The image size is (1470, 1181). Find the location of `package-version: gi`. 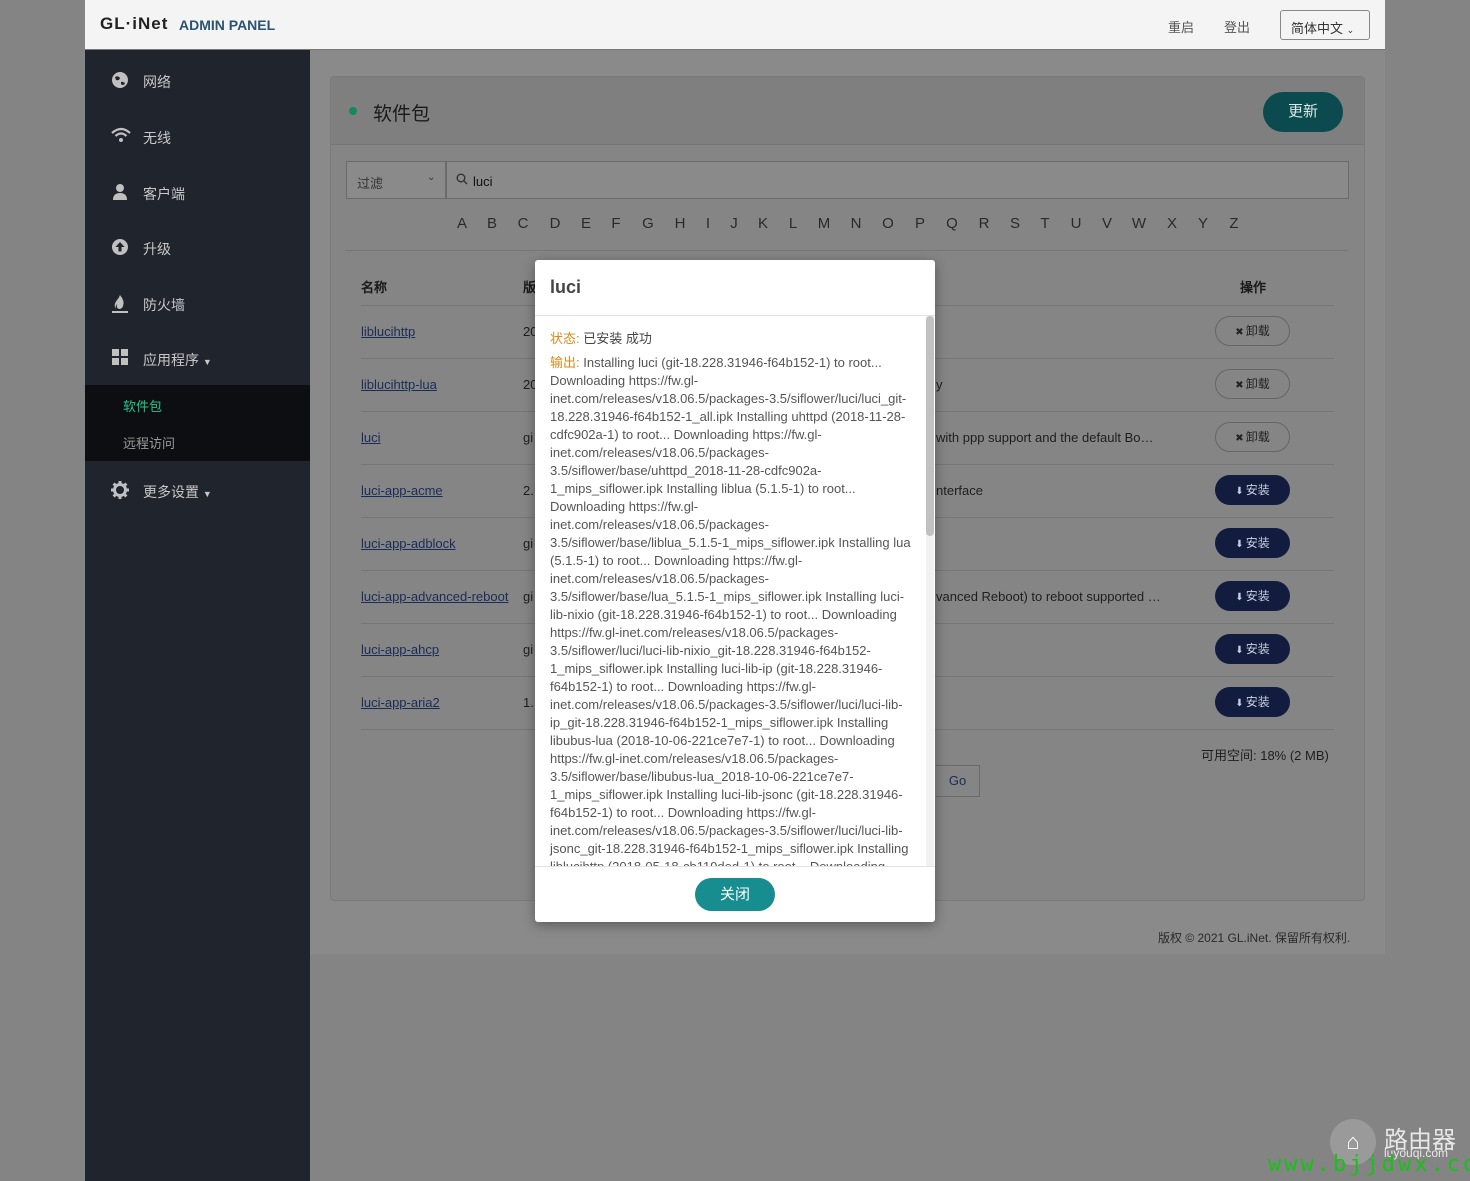

package-version: gi is located at coordinates (528, 437).